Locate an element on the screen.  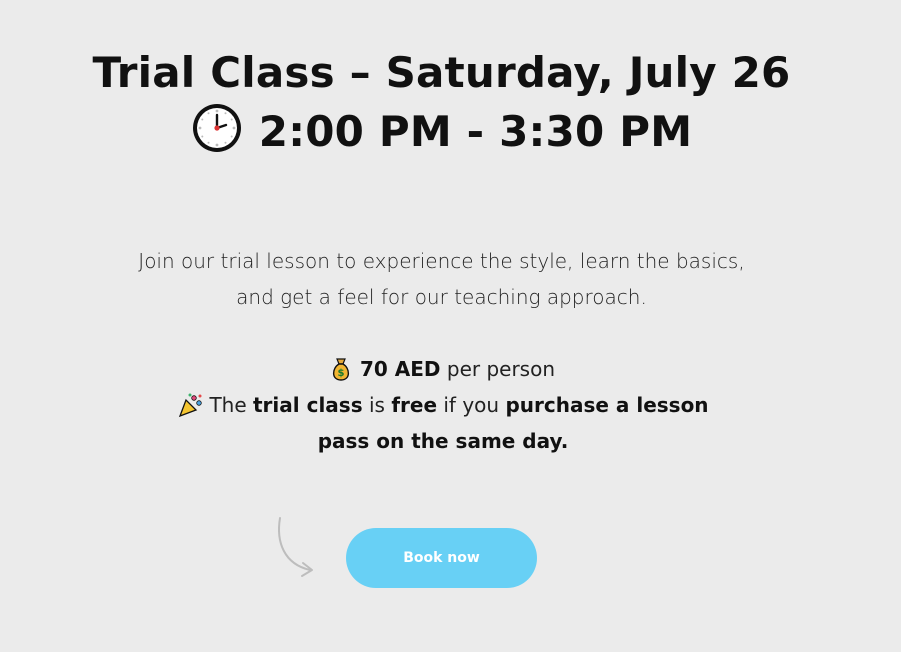
money-bag-icon: $ is located at coordinates (341, 369).